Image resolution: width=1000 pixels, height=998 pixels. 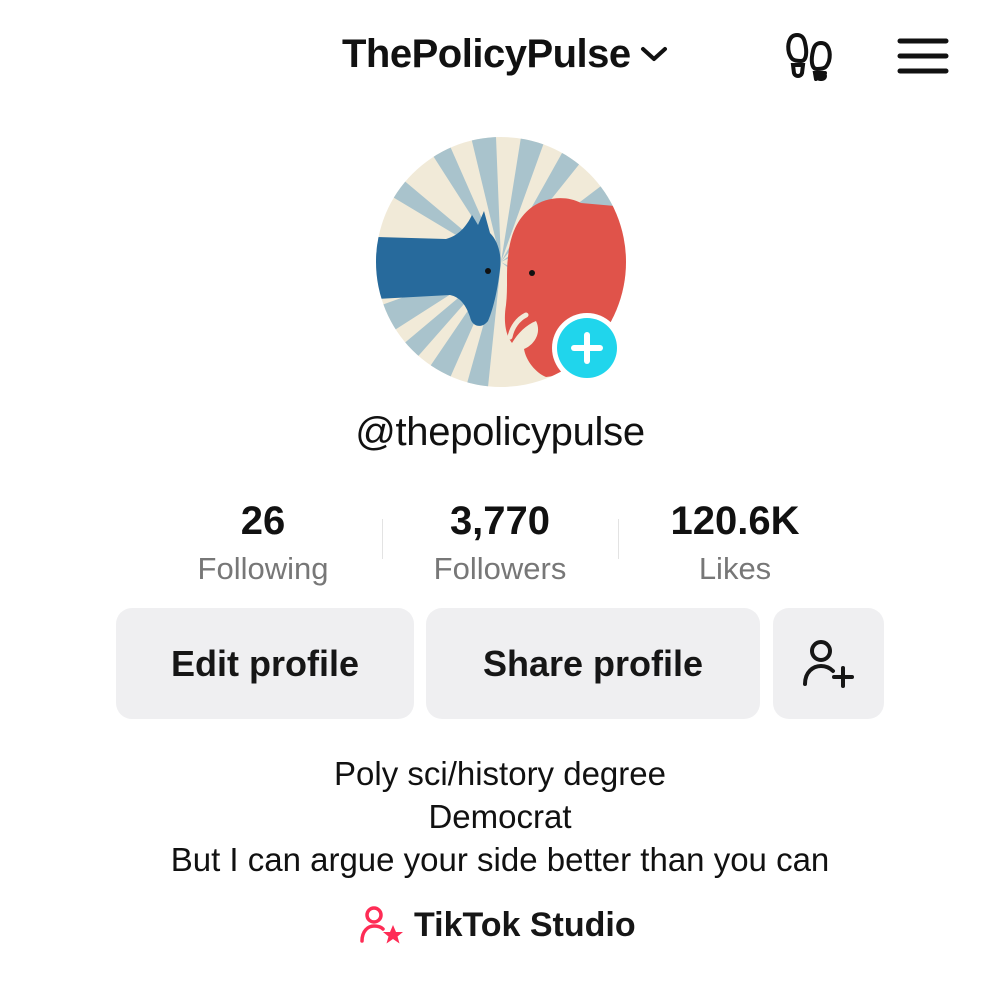 I want to click on footprints-button, so click(x=810, y=56).